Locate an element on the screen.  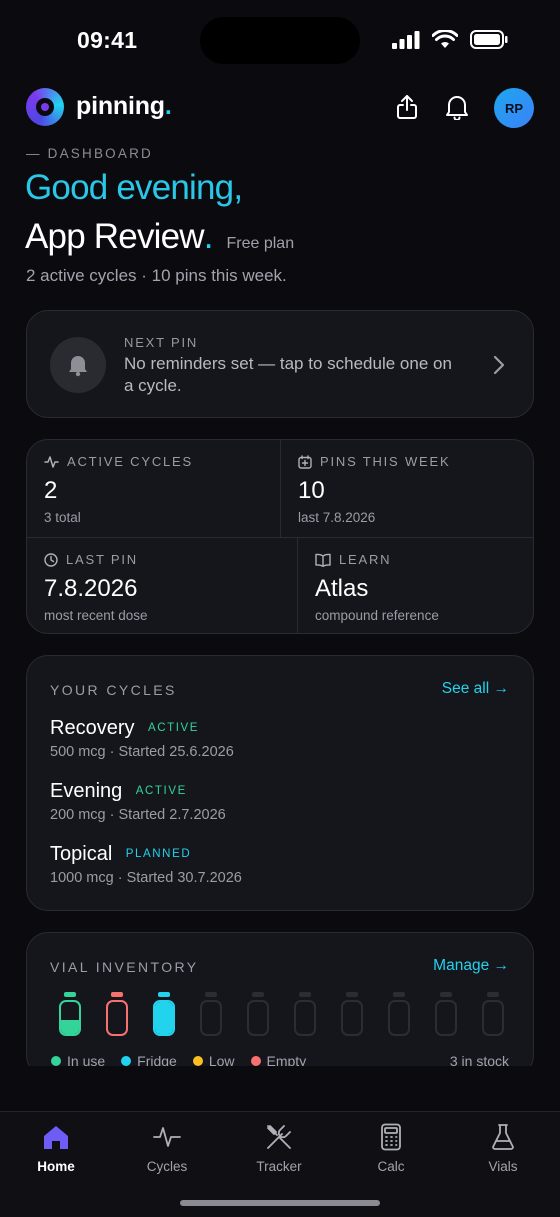
calculator-icon is located at coordinates (391, 1137).